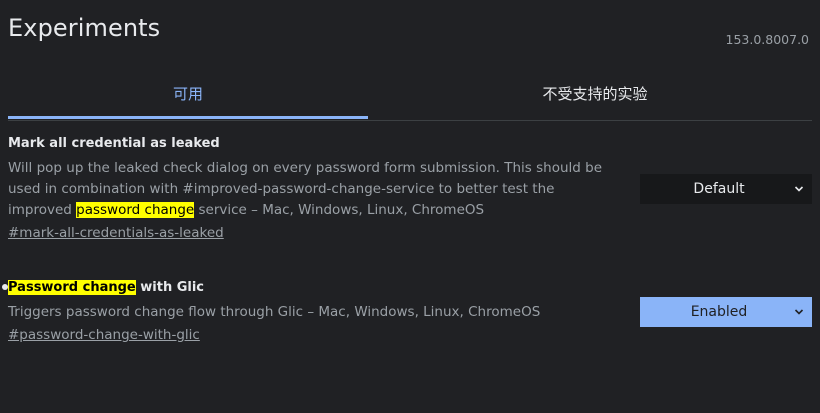 This screenshot has width=820, height=413. What do you see at coordinates (767, 39) in the screenshot?
I see `version-label: 153.0.8007.0` at bounding box center [767, 39].